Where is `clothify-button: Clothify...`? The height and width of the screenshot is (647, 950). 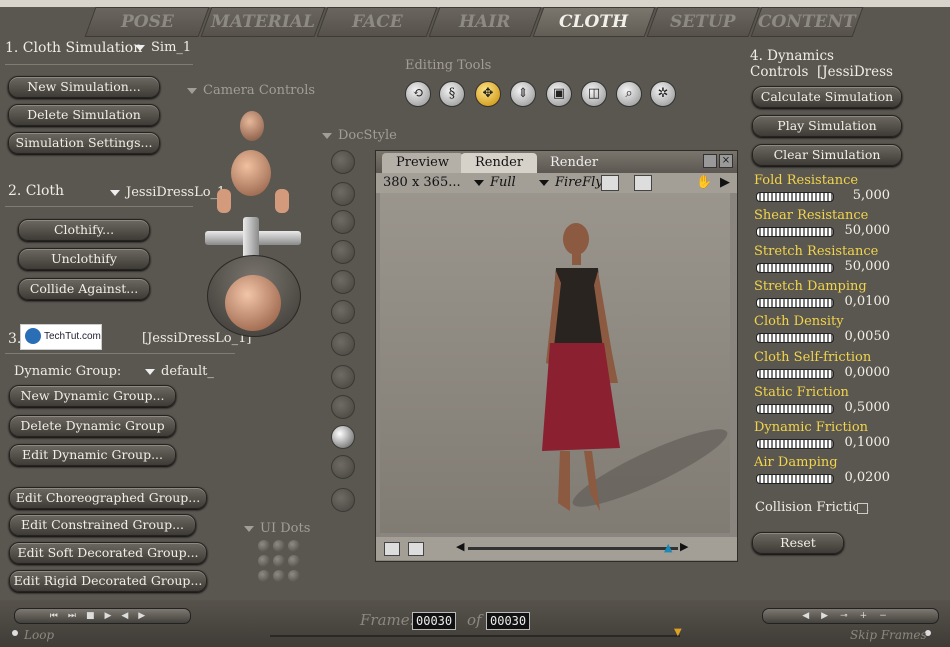 clothify-button: Clothify... is located at coordinates (84, 230).